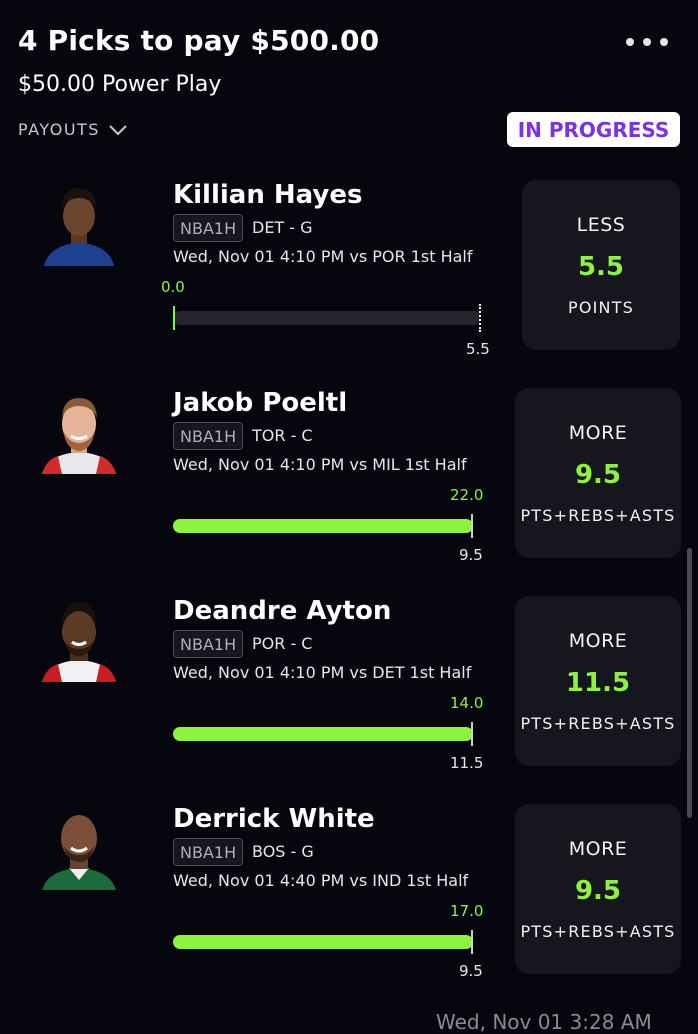 The width and height of the screenshot is (698, 1034). I want to click on game-info: Wed, Nov 01 4:10 PM vs POR 1st Half, so click(323, 256).